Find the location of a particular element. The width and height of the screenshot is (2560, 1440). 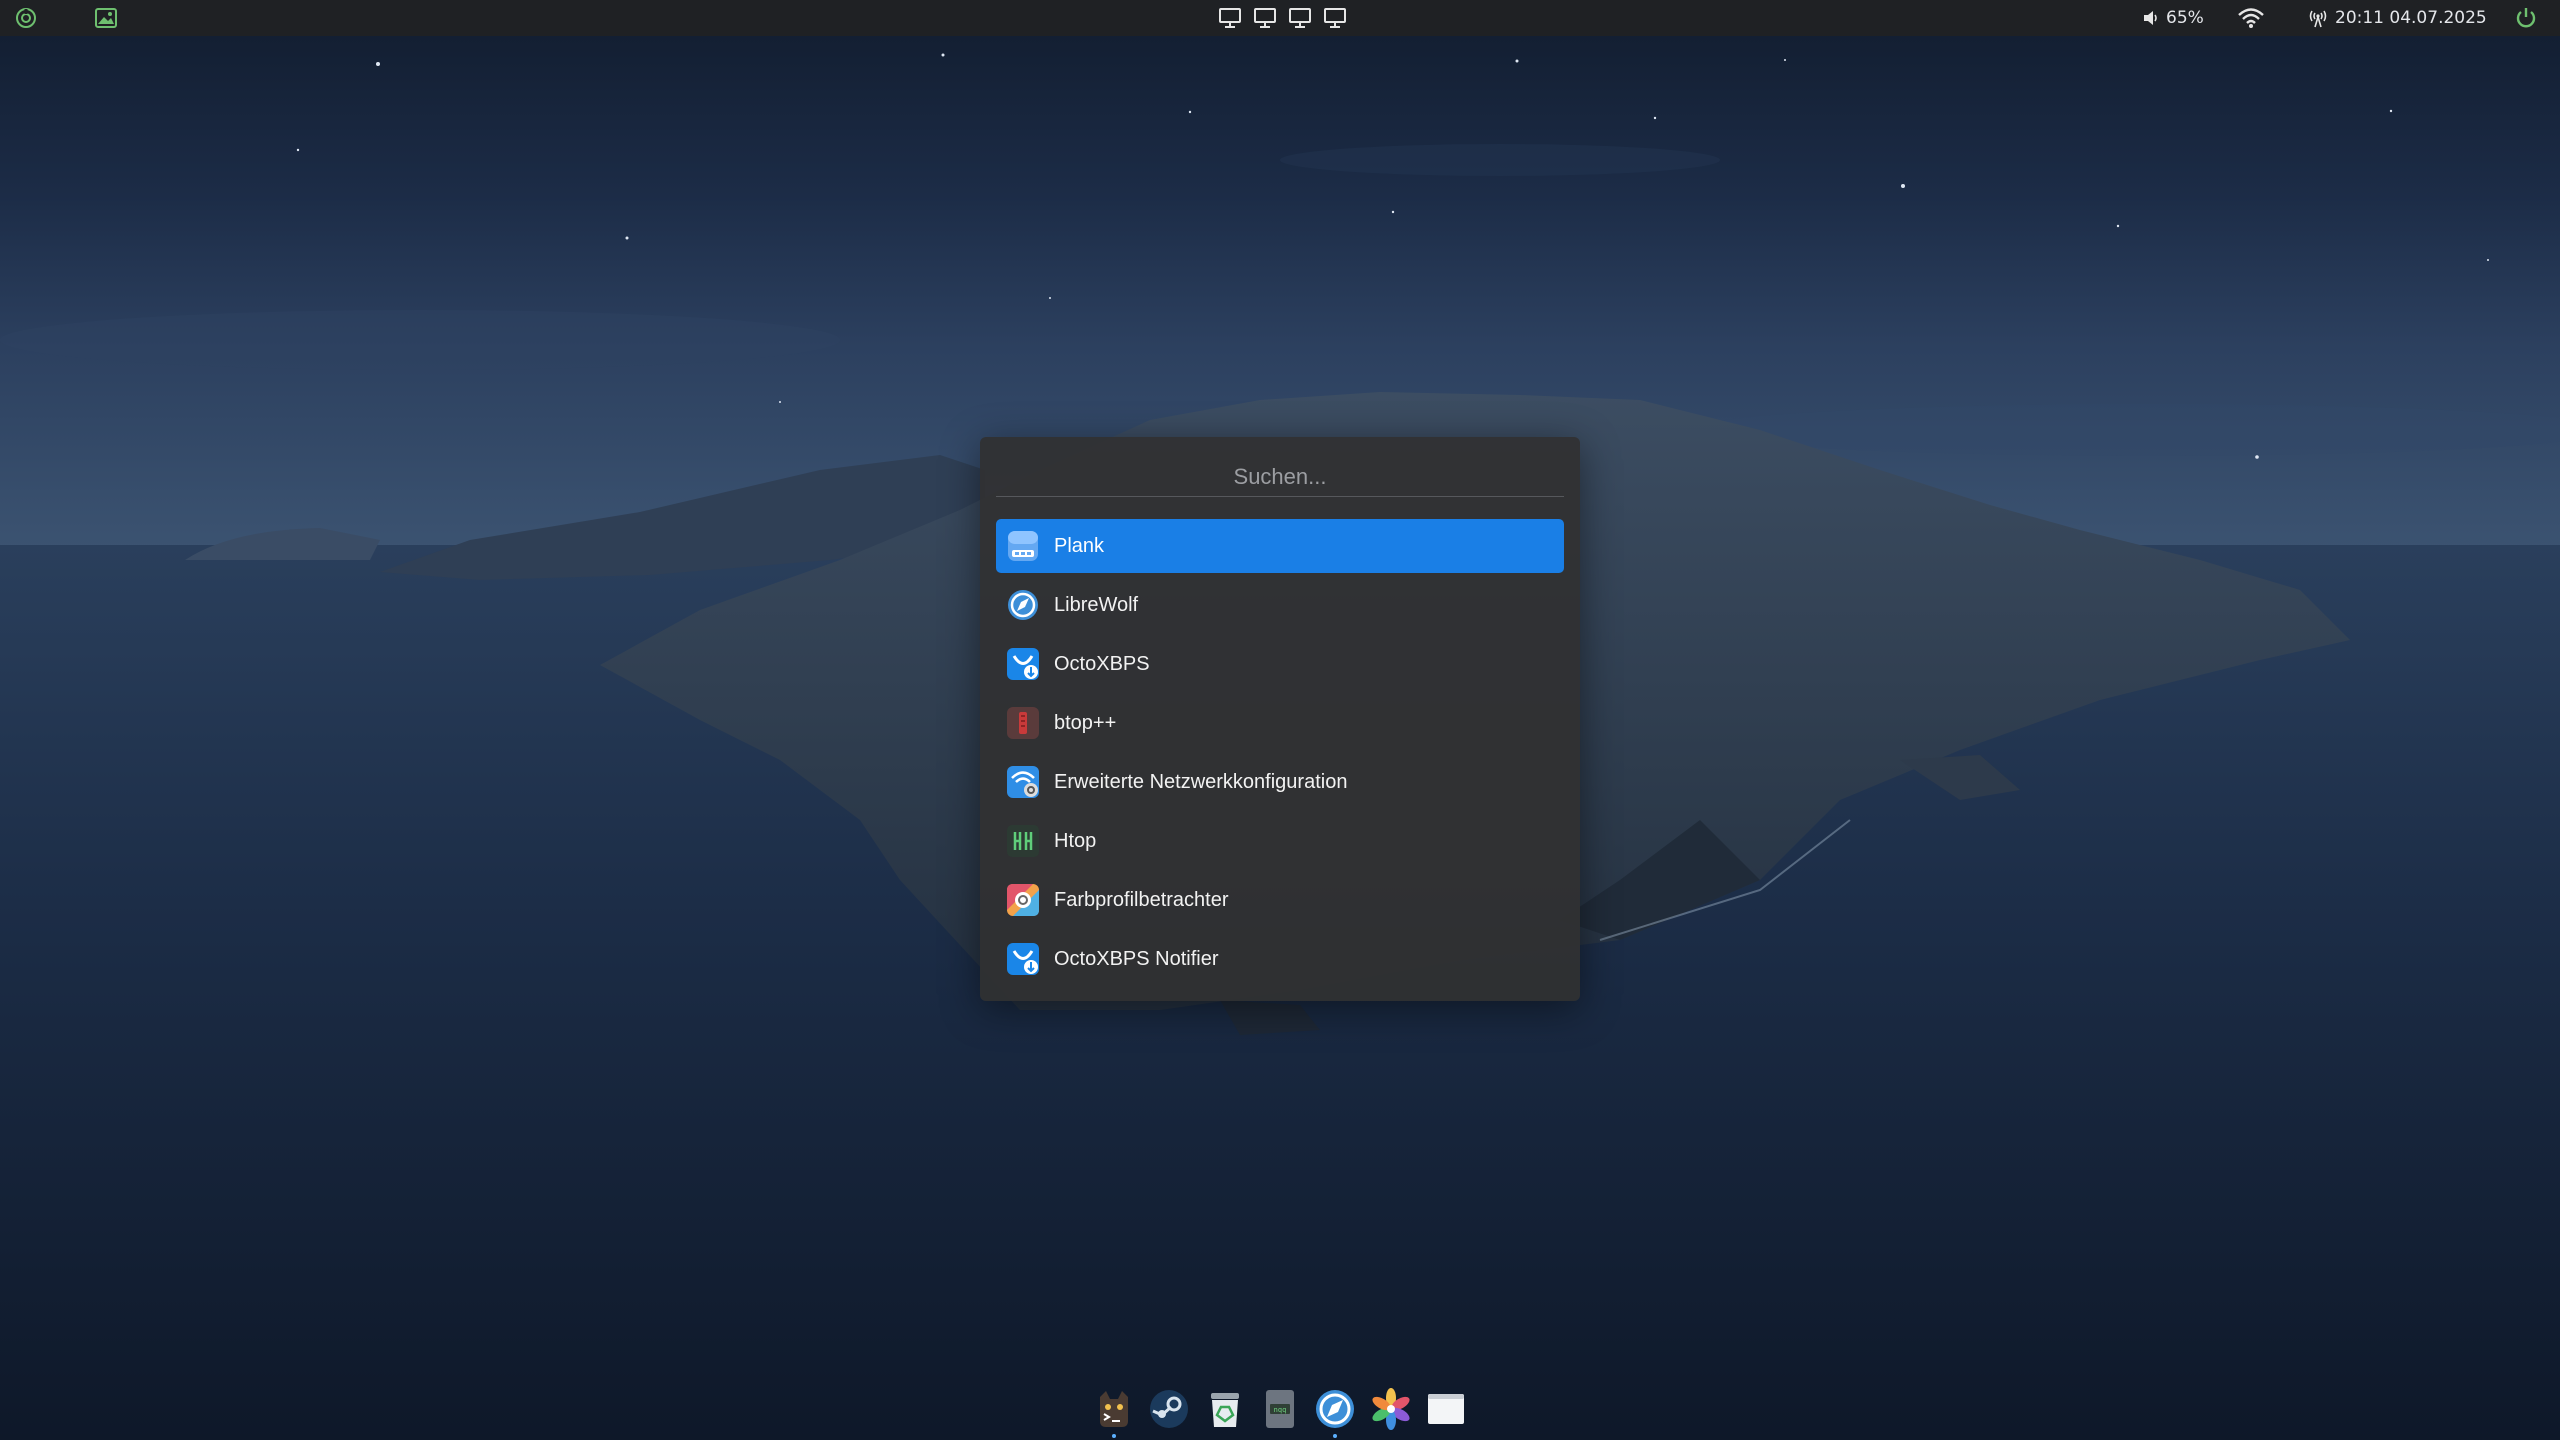

result-label: LibreWolf is located at coordinates (1096, 604).